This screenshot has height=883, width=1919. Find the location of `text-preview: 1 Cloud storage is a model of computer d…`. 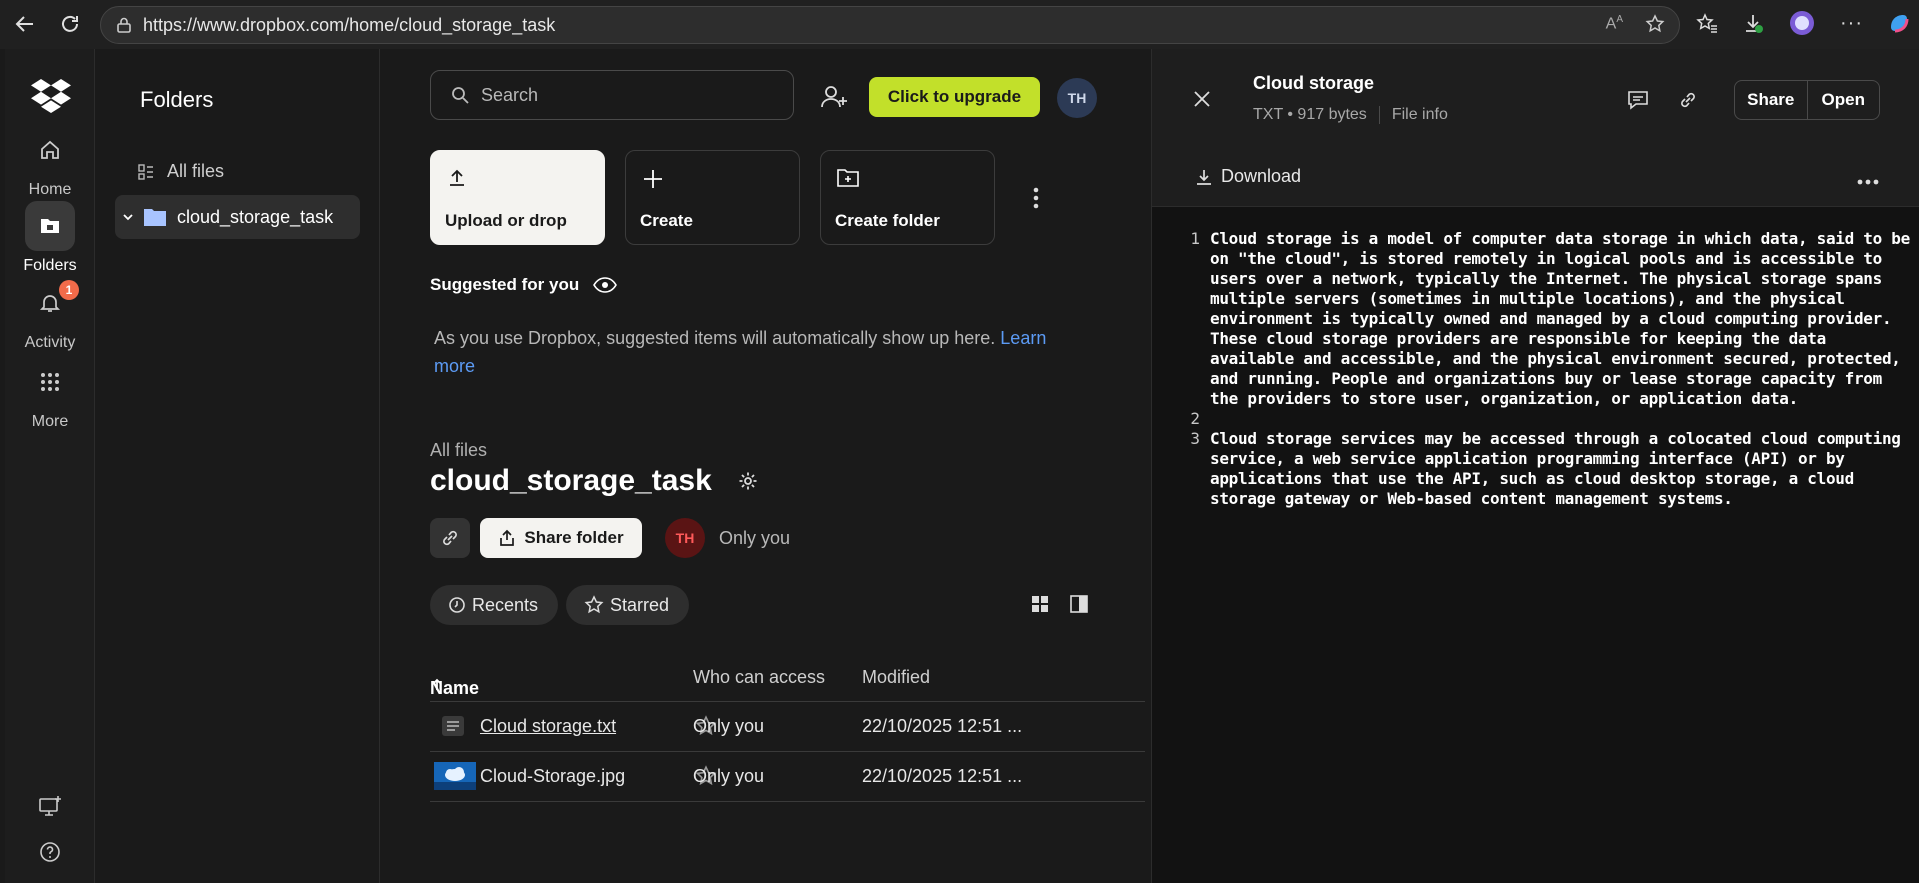

text-preview: 1 Cloud storage is a model of computer d… is located at coordinates (1541, 369).